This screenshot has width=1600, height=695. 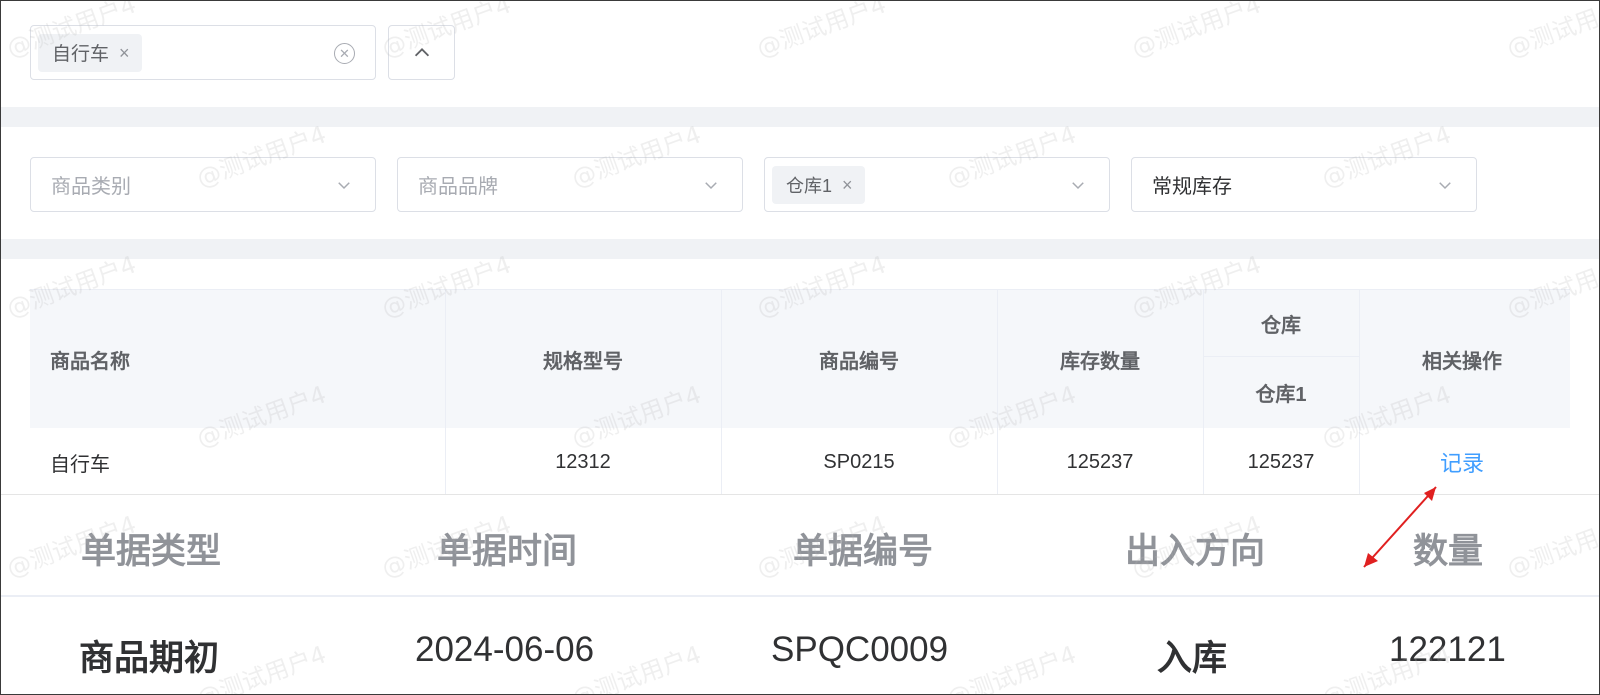 I want to click on warehouse-select: 仓库1 ×, so click(x=937, y=184).